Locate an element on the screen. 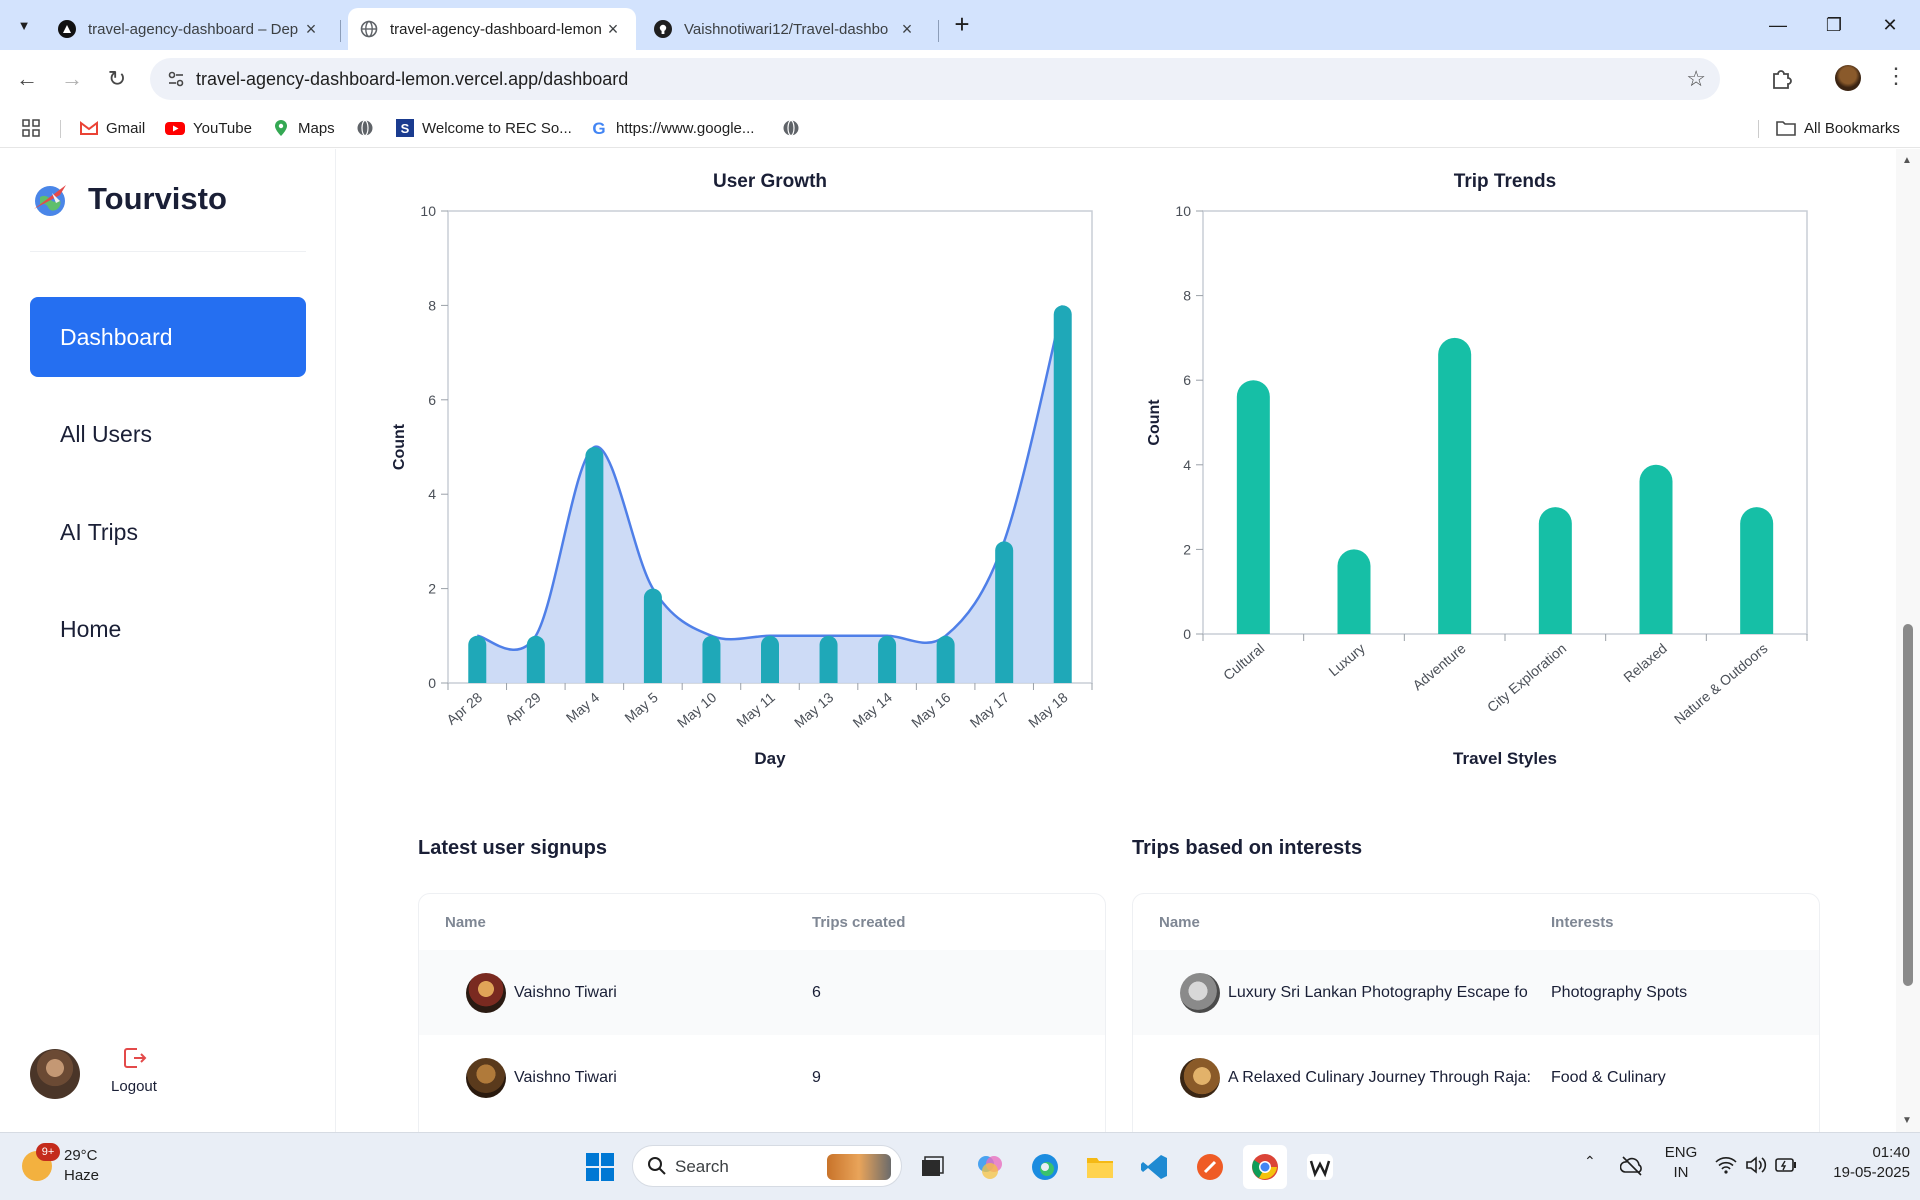  x-tick-label: May 18 is located at coordinates (1048, 710).